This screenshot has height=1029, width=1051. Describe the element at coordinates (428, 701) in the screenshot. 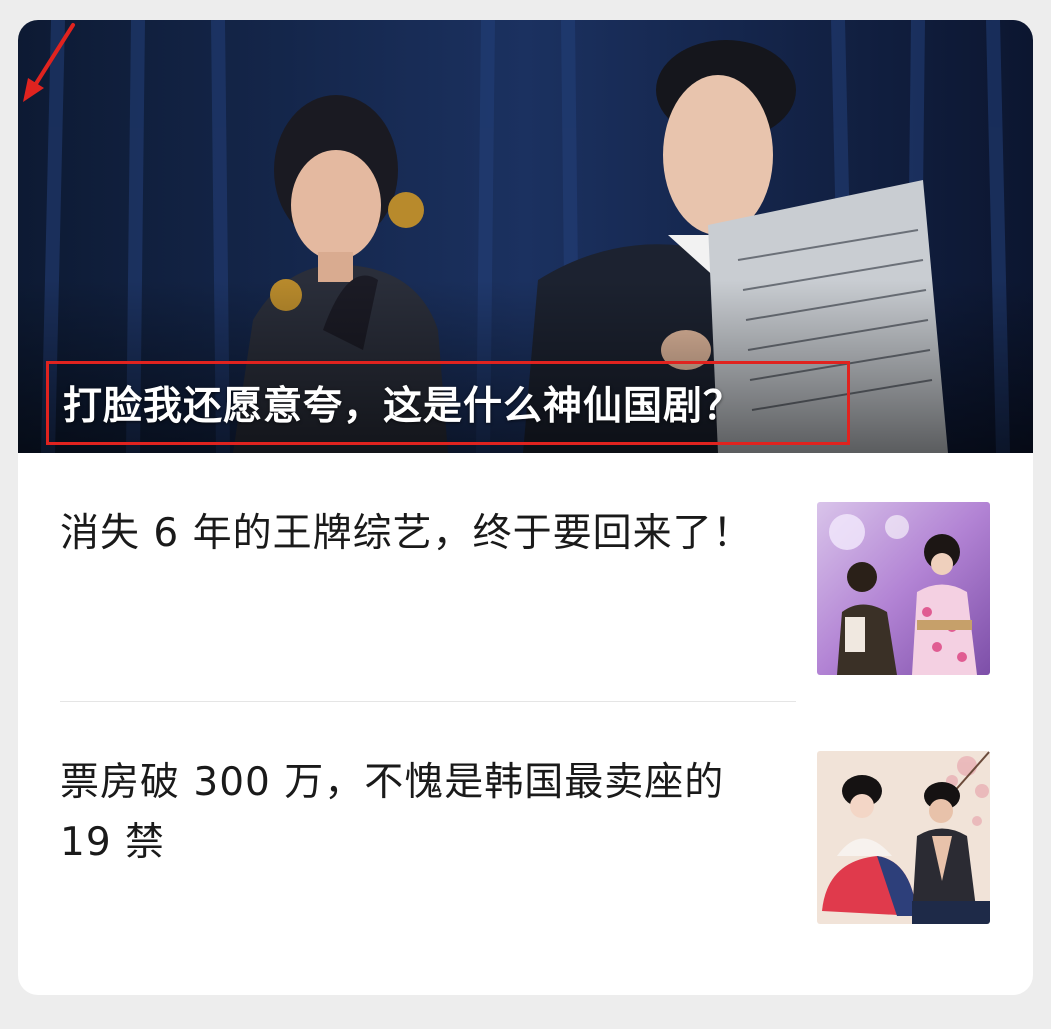

I see `list-divider` at that location.